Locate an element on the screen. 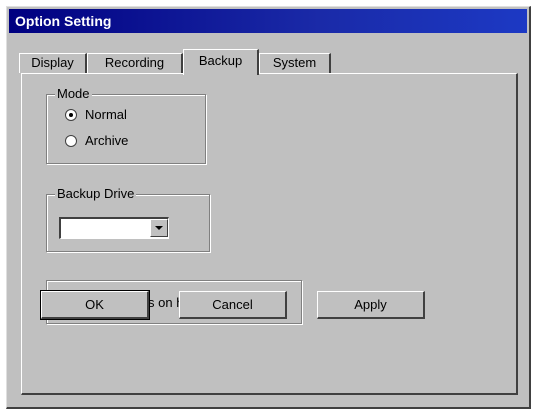 This screenshot has height=414, width=535. chevron-down-icon is located at coordinates (159, 228).